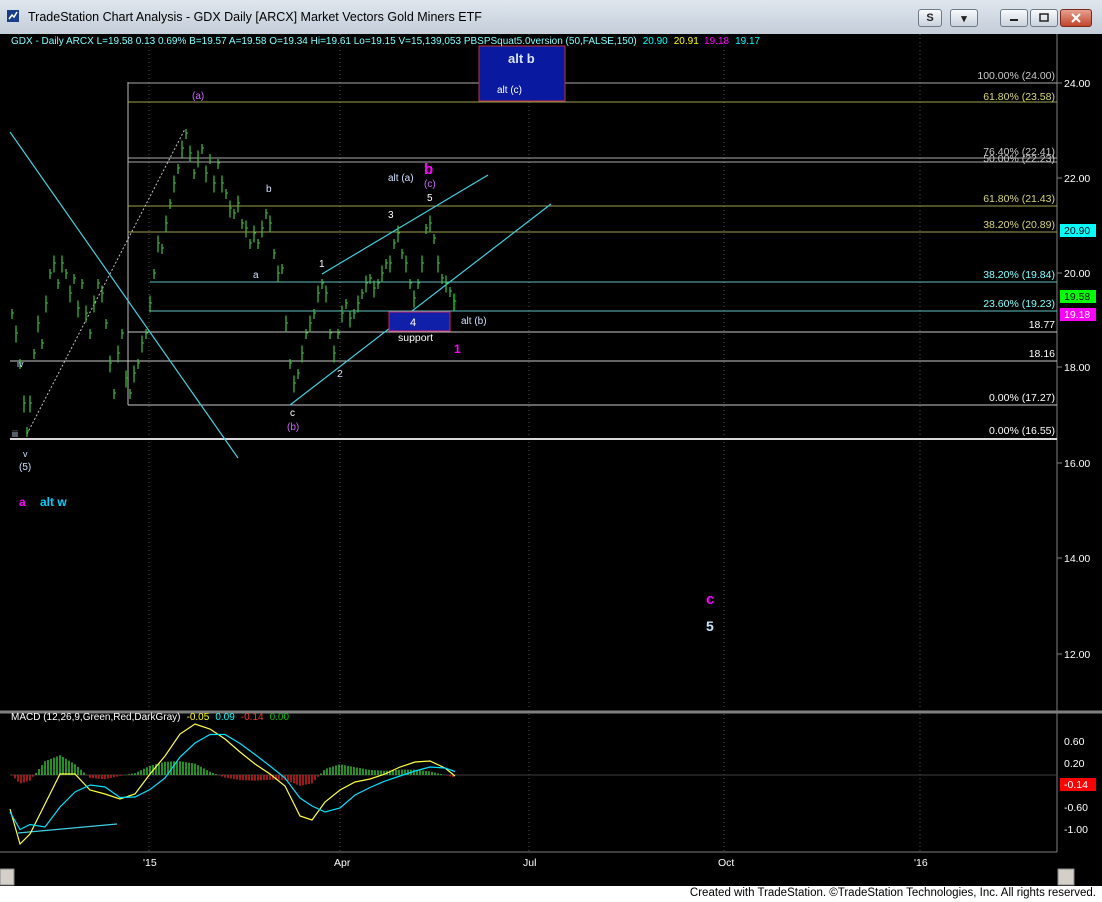 The image size is (1102, 902). I want to click on header-value: 0.09, so click(225, 717).